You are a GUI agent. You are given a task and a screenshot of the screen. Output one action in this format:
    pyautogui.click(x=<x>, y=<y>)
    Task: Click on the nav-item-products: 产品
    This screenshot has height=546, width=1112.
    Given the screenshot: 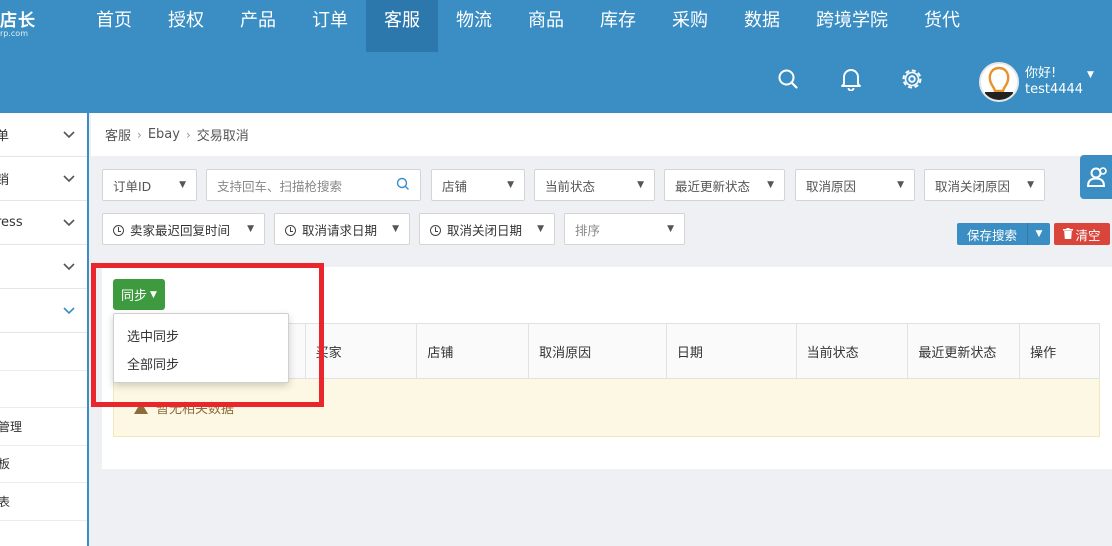 What is the action you would take?
    pyautogui.click(x=258, y=26)
    